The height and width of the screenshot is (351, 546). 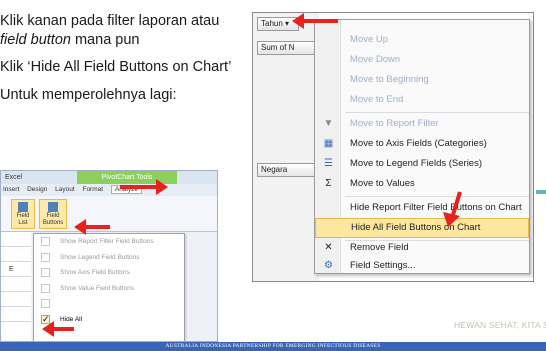 What do you see at coordinates (286, 48) in the screenshot?
I see `field-button-sum: Sum of N` at bounding box center [286, 48].